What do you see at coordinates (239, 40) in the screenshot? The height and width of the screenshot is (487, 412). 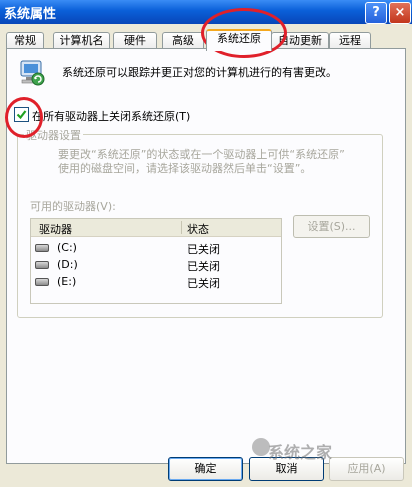 I see `tab-system-restore: 系统还原` at bounding box center [239, 40].